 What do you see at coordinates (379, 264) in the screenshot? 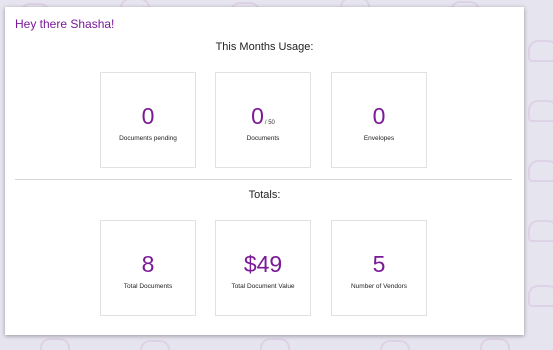
I see `card-value: 5` at bounding box center [379, 264].